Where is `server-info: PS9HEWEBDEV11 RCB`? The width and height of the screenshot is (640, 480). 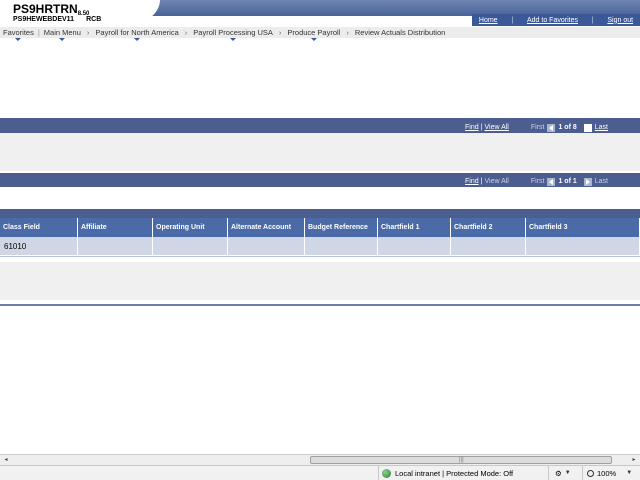 server-info: PS9HEWEBDEV11 RCB is located at coordinates (57, 19).